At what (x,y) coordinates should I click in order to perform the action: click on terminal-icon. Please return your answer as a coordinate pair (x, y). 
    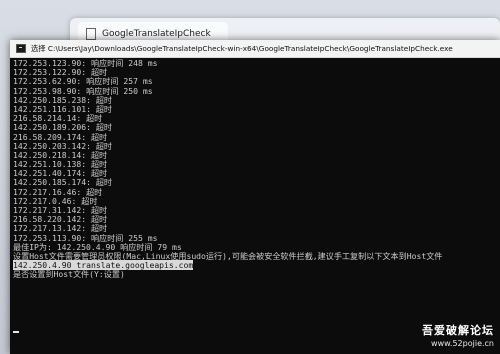
    Looking at the image, I should click on (21, 48).